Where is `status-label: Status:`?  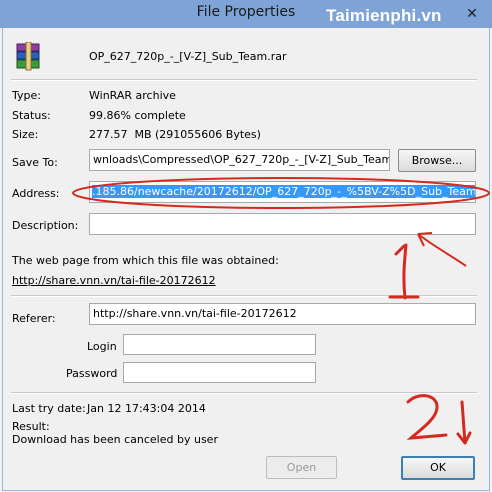 status-label: Status: is located at coordinates (31, 115).